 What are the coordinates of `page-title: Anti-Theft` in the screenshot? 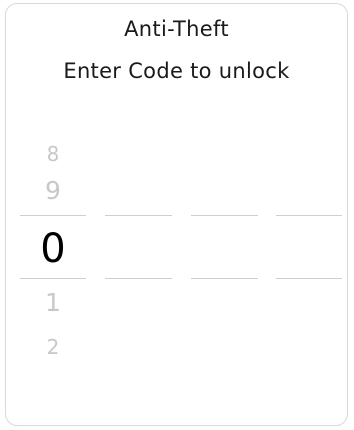 It's located at (176, 29).